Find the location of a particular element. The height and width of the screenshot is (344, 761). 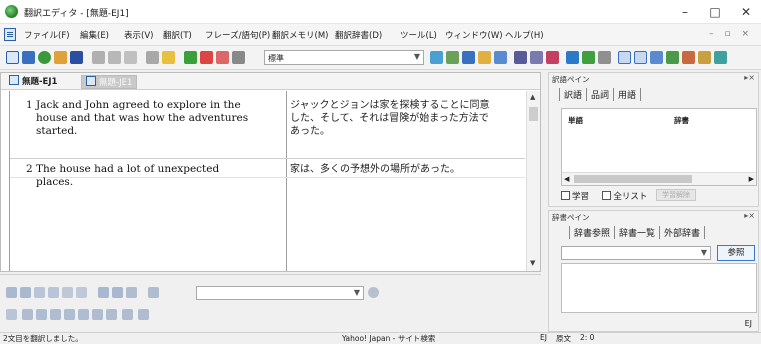

filter-icon is located at coordinates (572, 57).